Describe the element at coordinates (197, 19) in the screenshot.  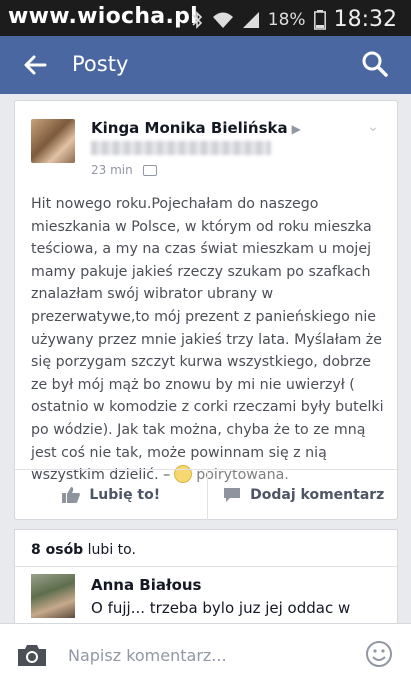
I see `bluetooth-icon` at that location.